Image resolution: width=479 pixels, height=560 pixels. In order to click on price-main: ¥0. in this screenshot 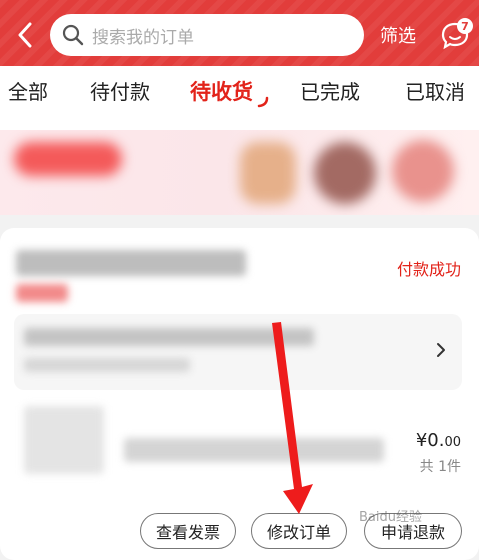, I will do `click(430, 440)`.